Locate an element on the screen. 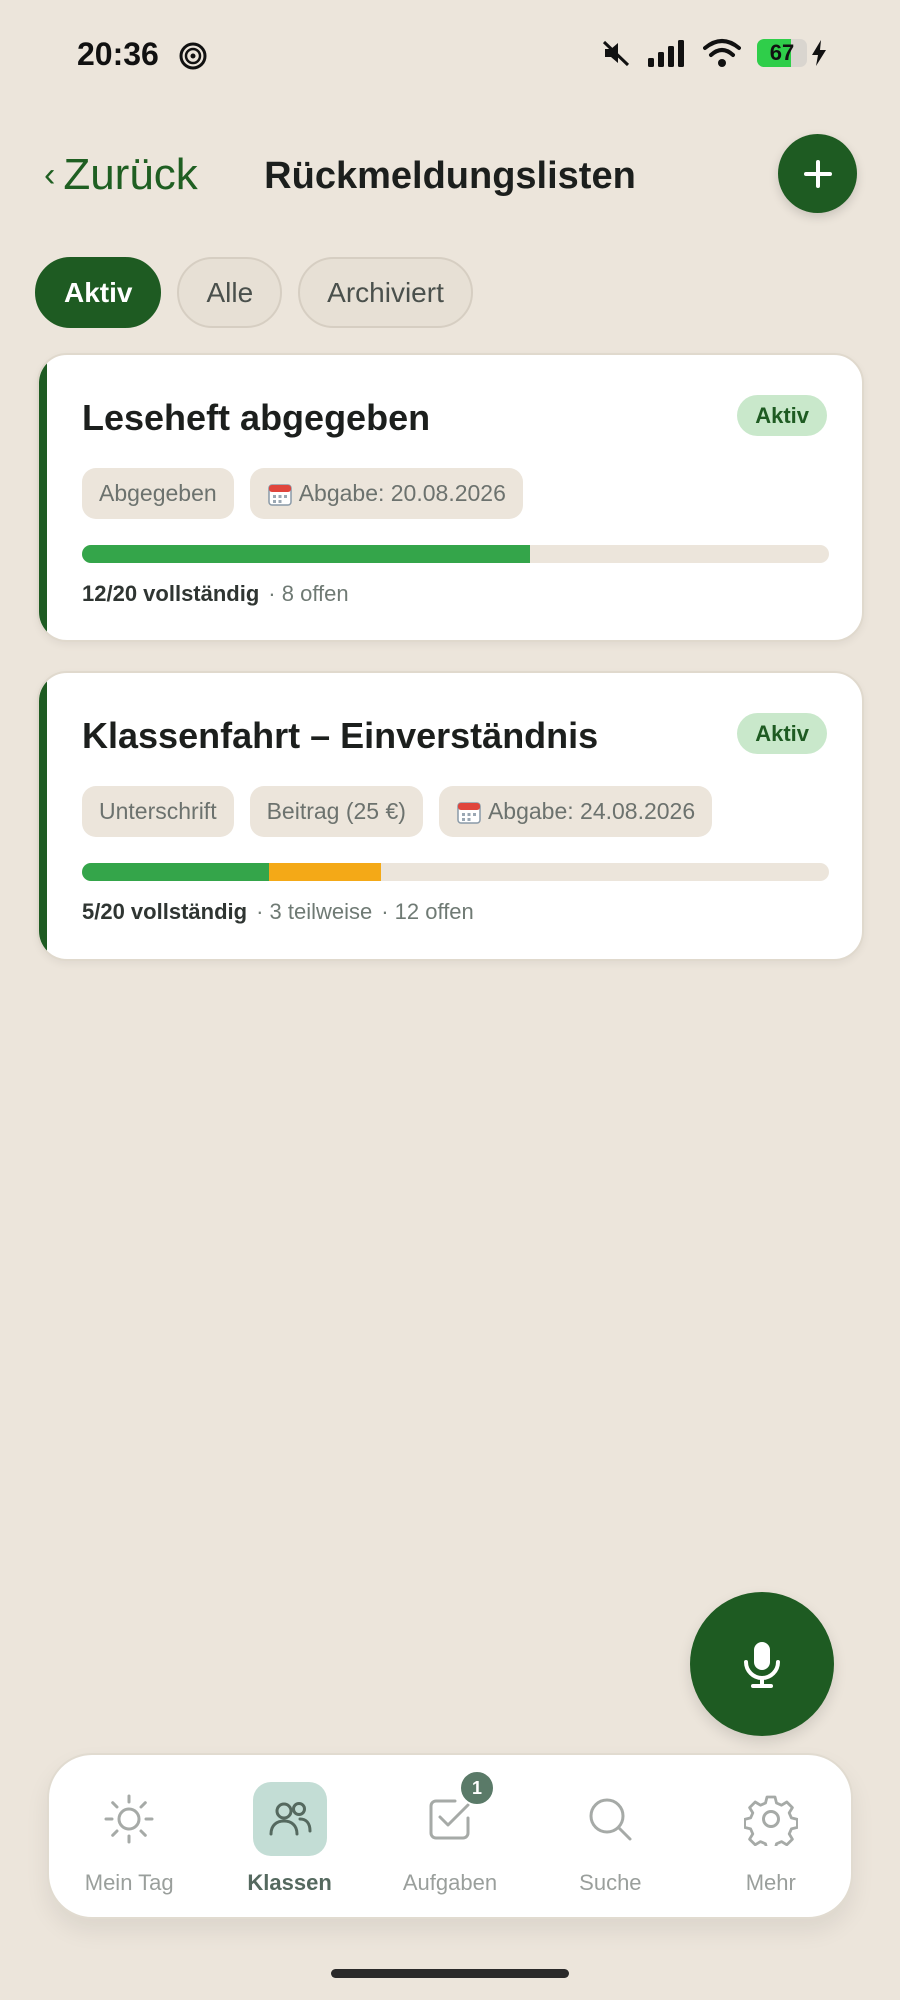 The height and width of the screenshot is (2000, 900). battery-icon: 67 is located at coordinates (782, 53).